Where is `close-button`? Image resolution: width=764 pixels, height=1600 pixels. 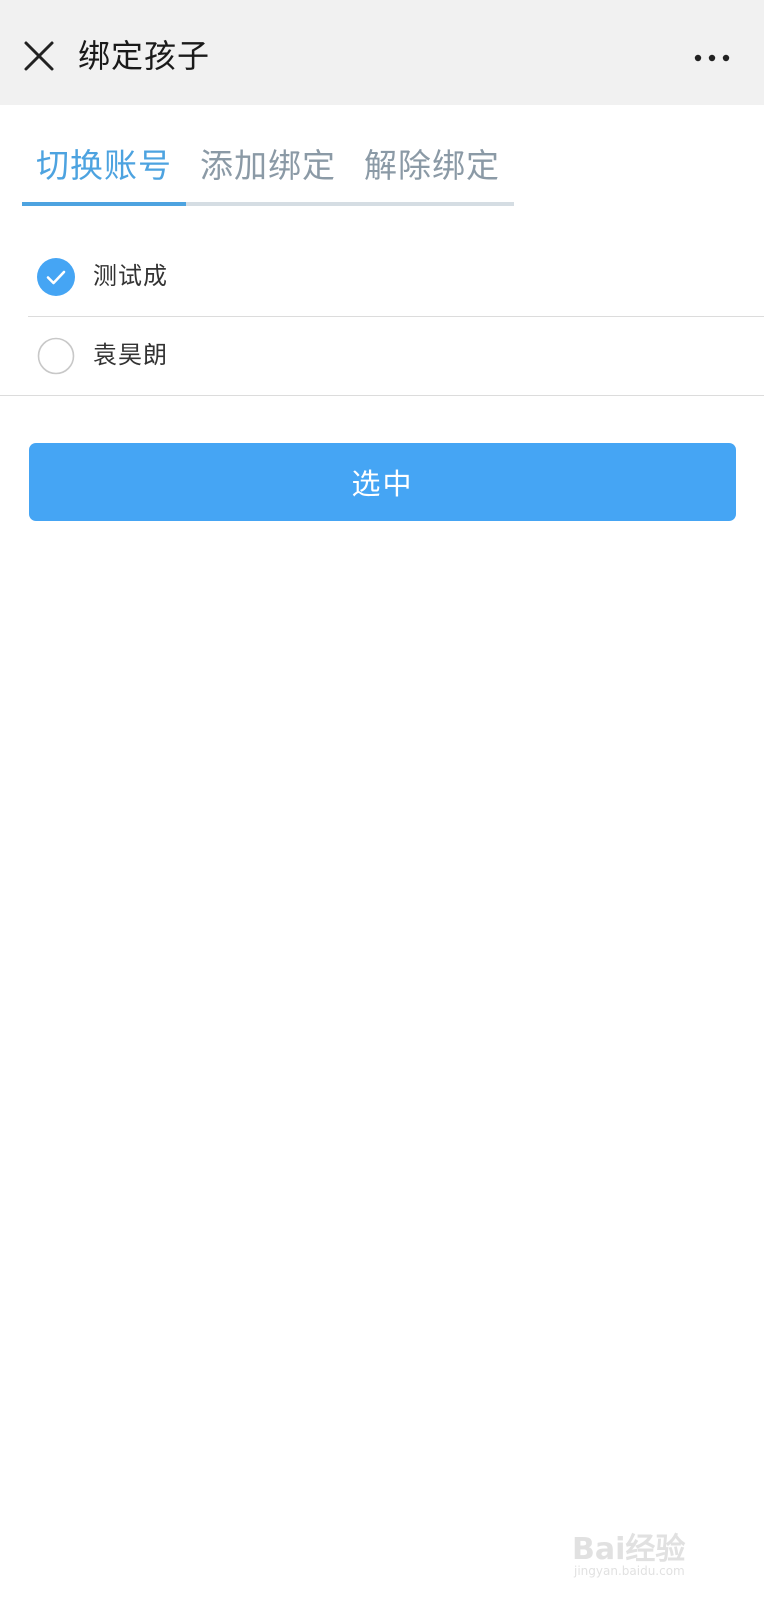
close-button is located at coordinates (39, 56).